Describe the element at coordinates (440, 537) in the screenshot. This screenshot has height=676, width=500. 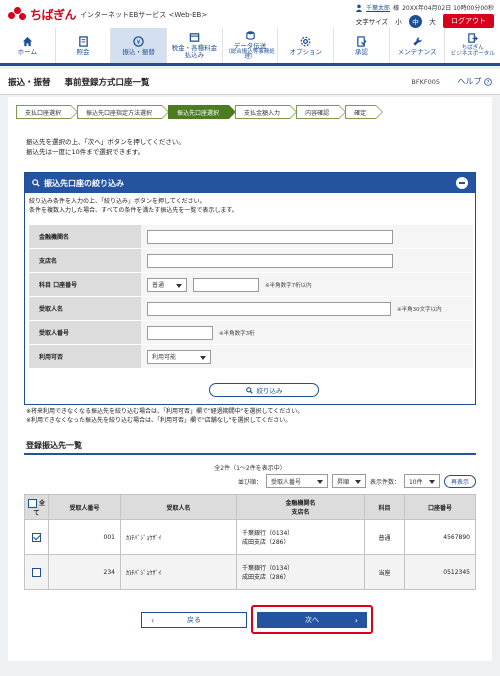
I see `account-number-cell: 4567890` at that location.